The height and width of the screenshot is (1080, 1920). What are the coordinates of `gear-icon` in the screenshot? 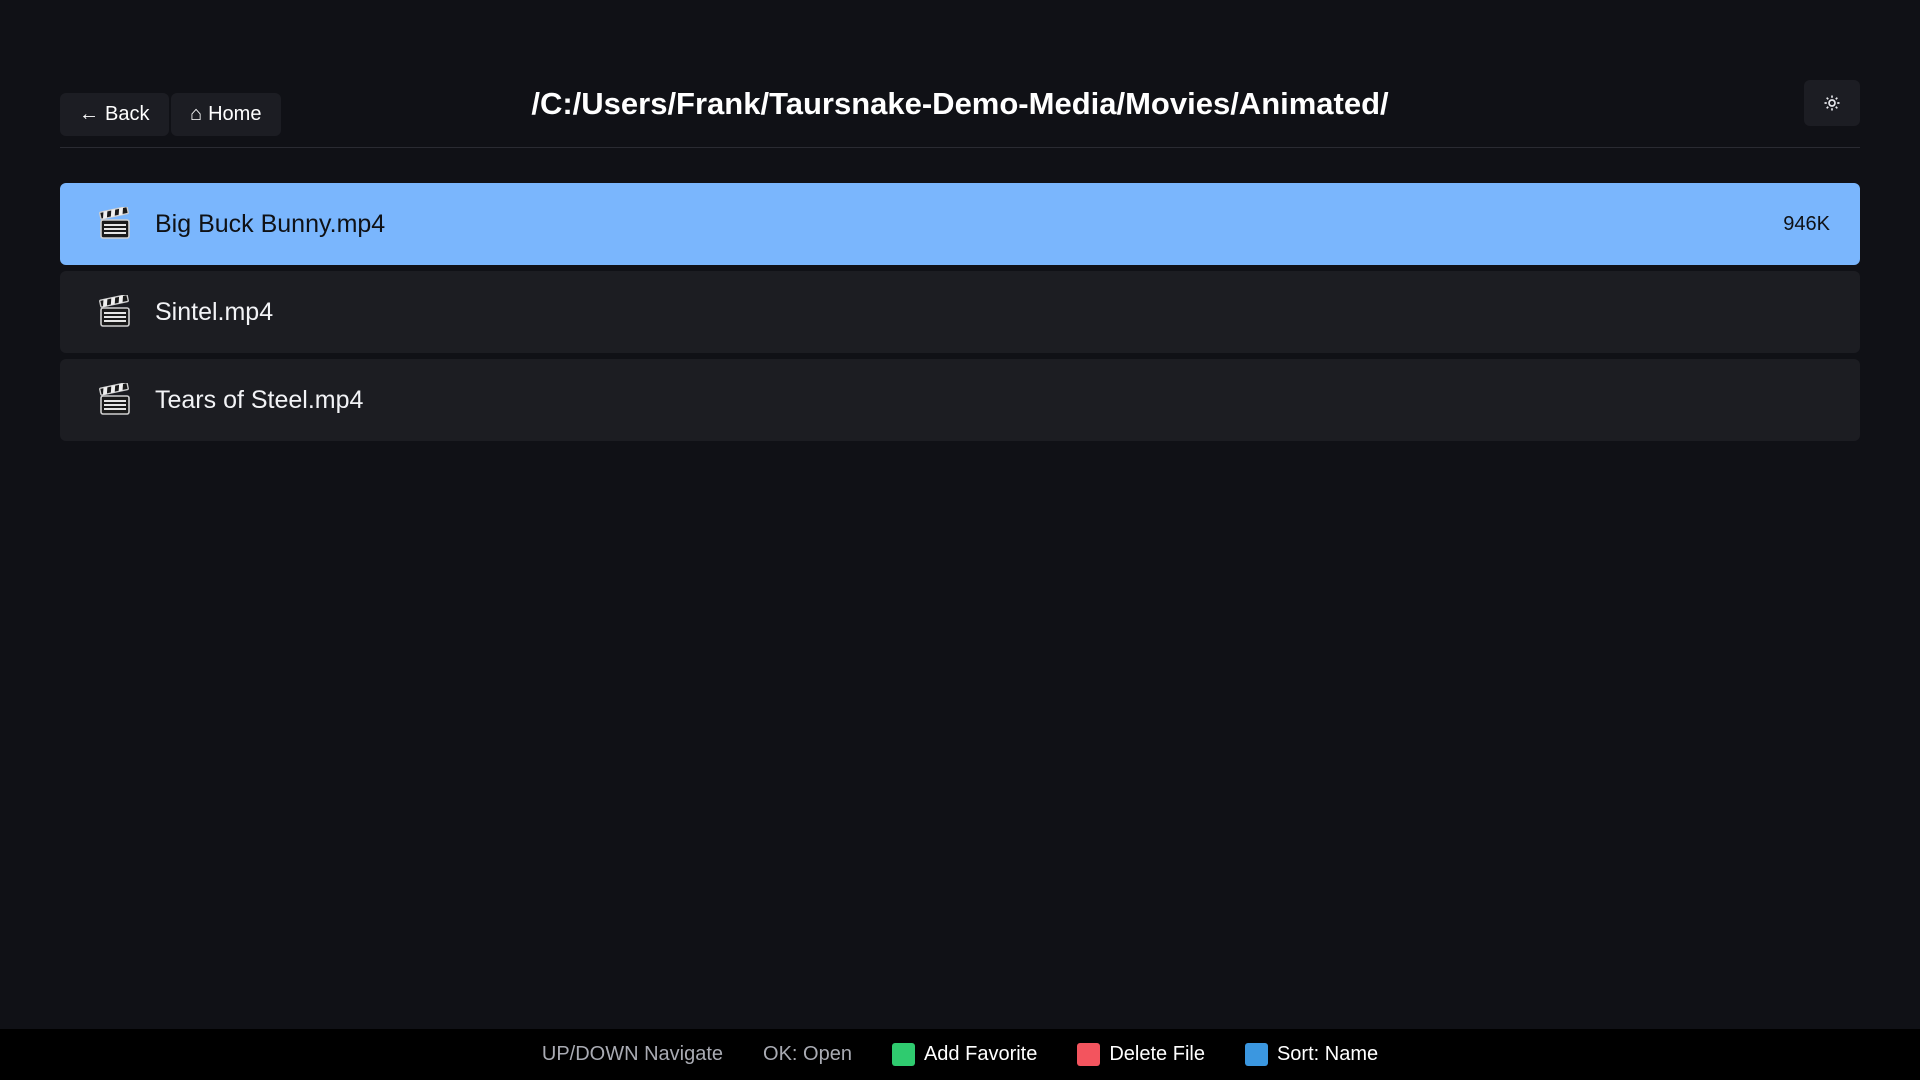 It's located at (1832, 103).